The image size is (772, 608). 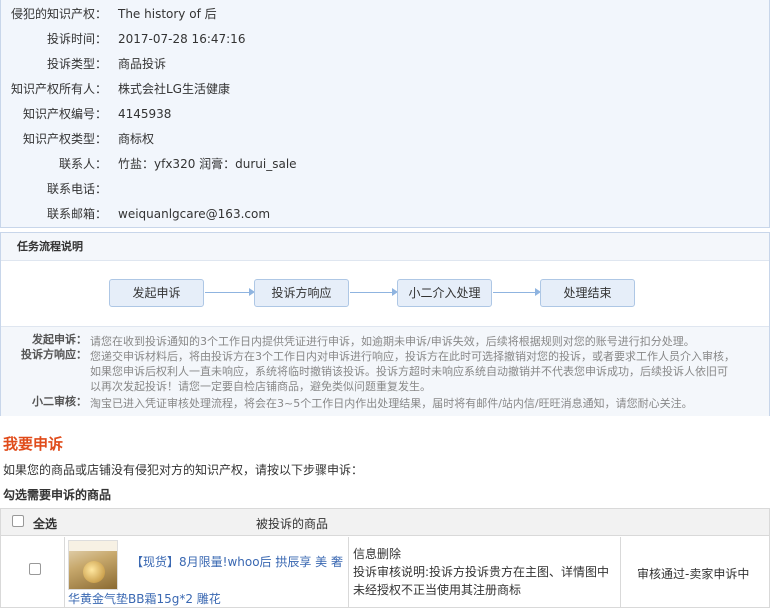 I want to click on info-row-phone: 联系电话：, so click(x=54, y=189).